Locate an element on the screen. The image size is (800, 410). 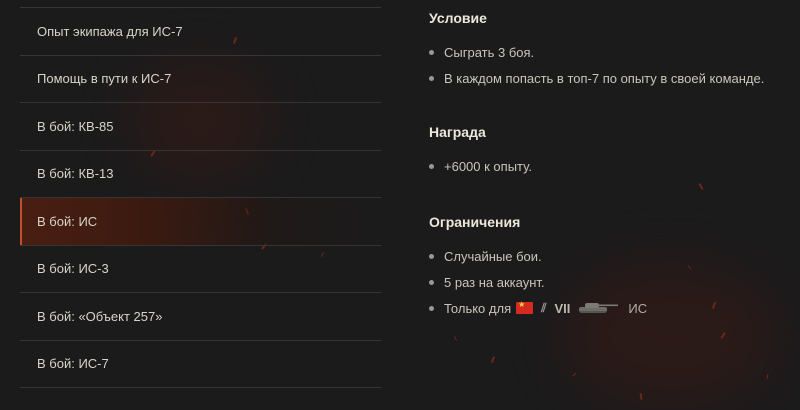
ussr-flag-icon is located at coordinates (525, 307).